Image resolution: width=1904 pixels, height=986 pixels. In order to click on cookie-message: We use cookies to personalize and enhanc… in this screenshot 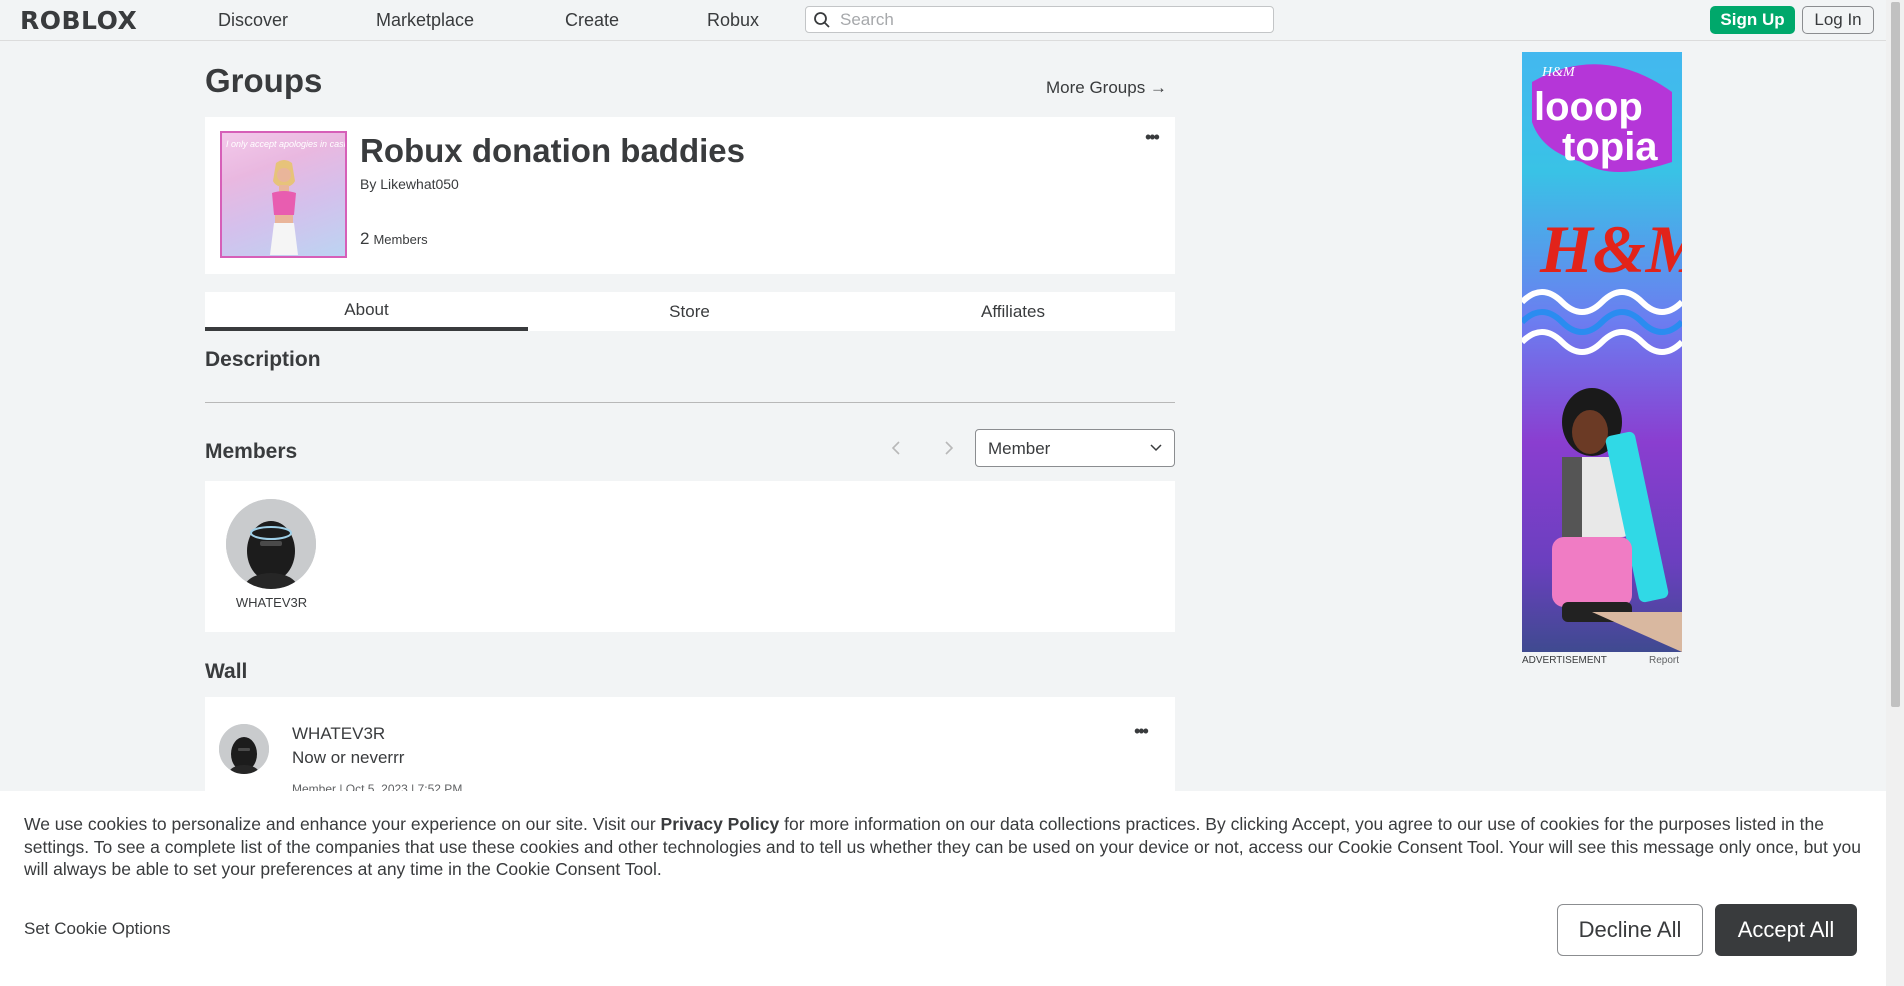, I will do `click(949, 847)`.